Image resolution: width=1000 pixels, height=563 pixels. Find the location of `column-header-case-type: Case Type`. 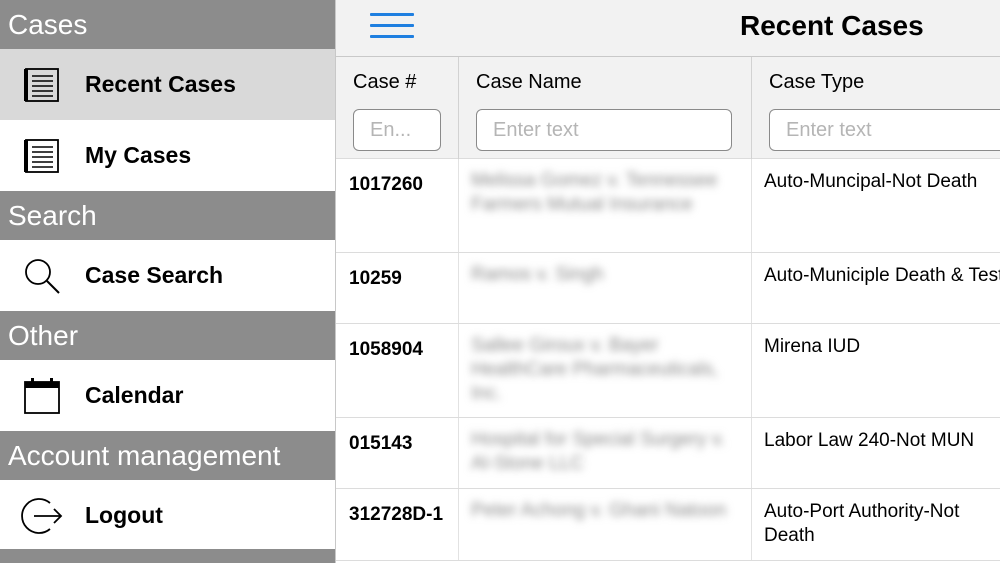

column-header-case-type: Case Type is located at coordinates (876, 108).